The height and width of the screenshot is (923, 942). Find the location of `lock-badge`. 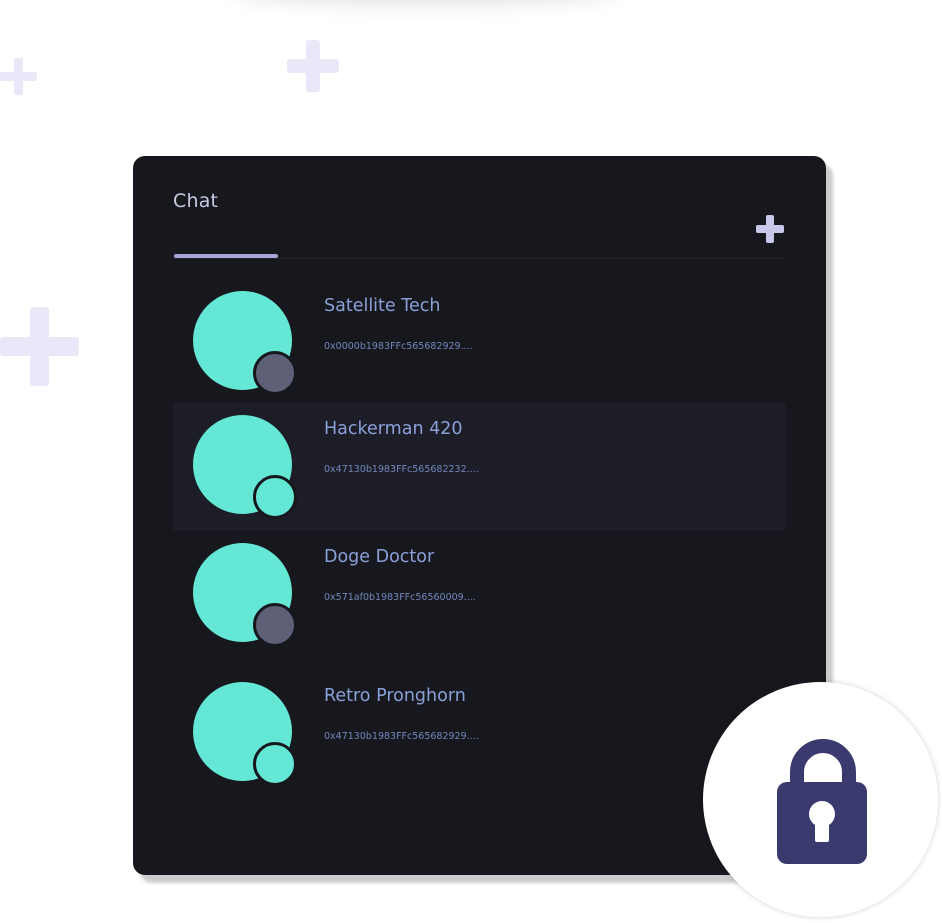

lock-badge is located at coordinates (820, 799).